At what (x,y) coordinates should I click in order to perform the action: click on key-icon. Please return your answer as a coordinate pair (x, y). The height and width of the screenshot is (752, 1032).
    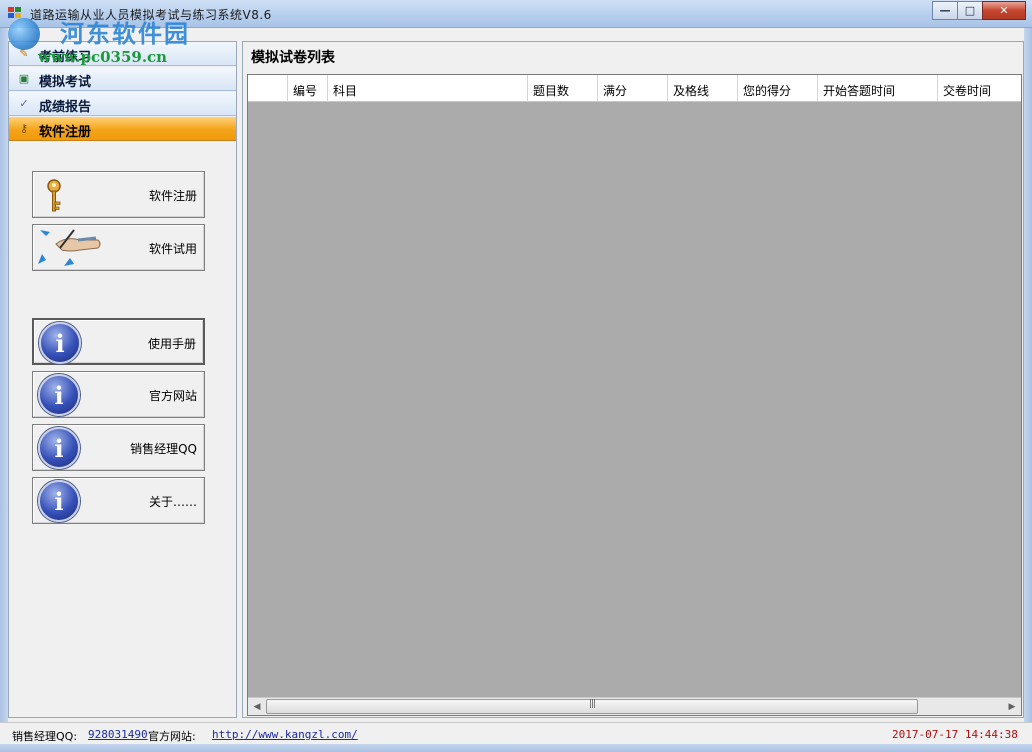
    Looking at the image, I should click on (54, 195).